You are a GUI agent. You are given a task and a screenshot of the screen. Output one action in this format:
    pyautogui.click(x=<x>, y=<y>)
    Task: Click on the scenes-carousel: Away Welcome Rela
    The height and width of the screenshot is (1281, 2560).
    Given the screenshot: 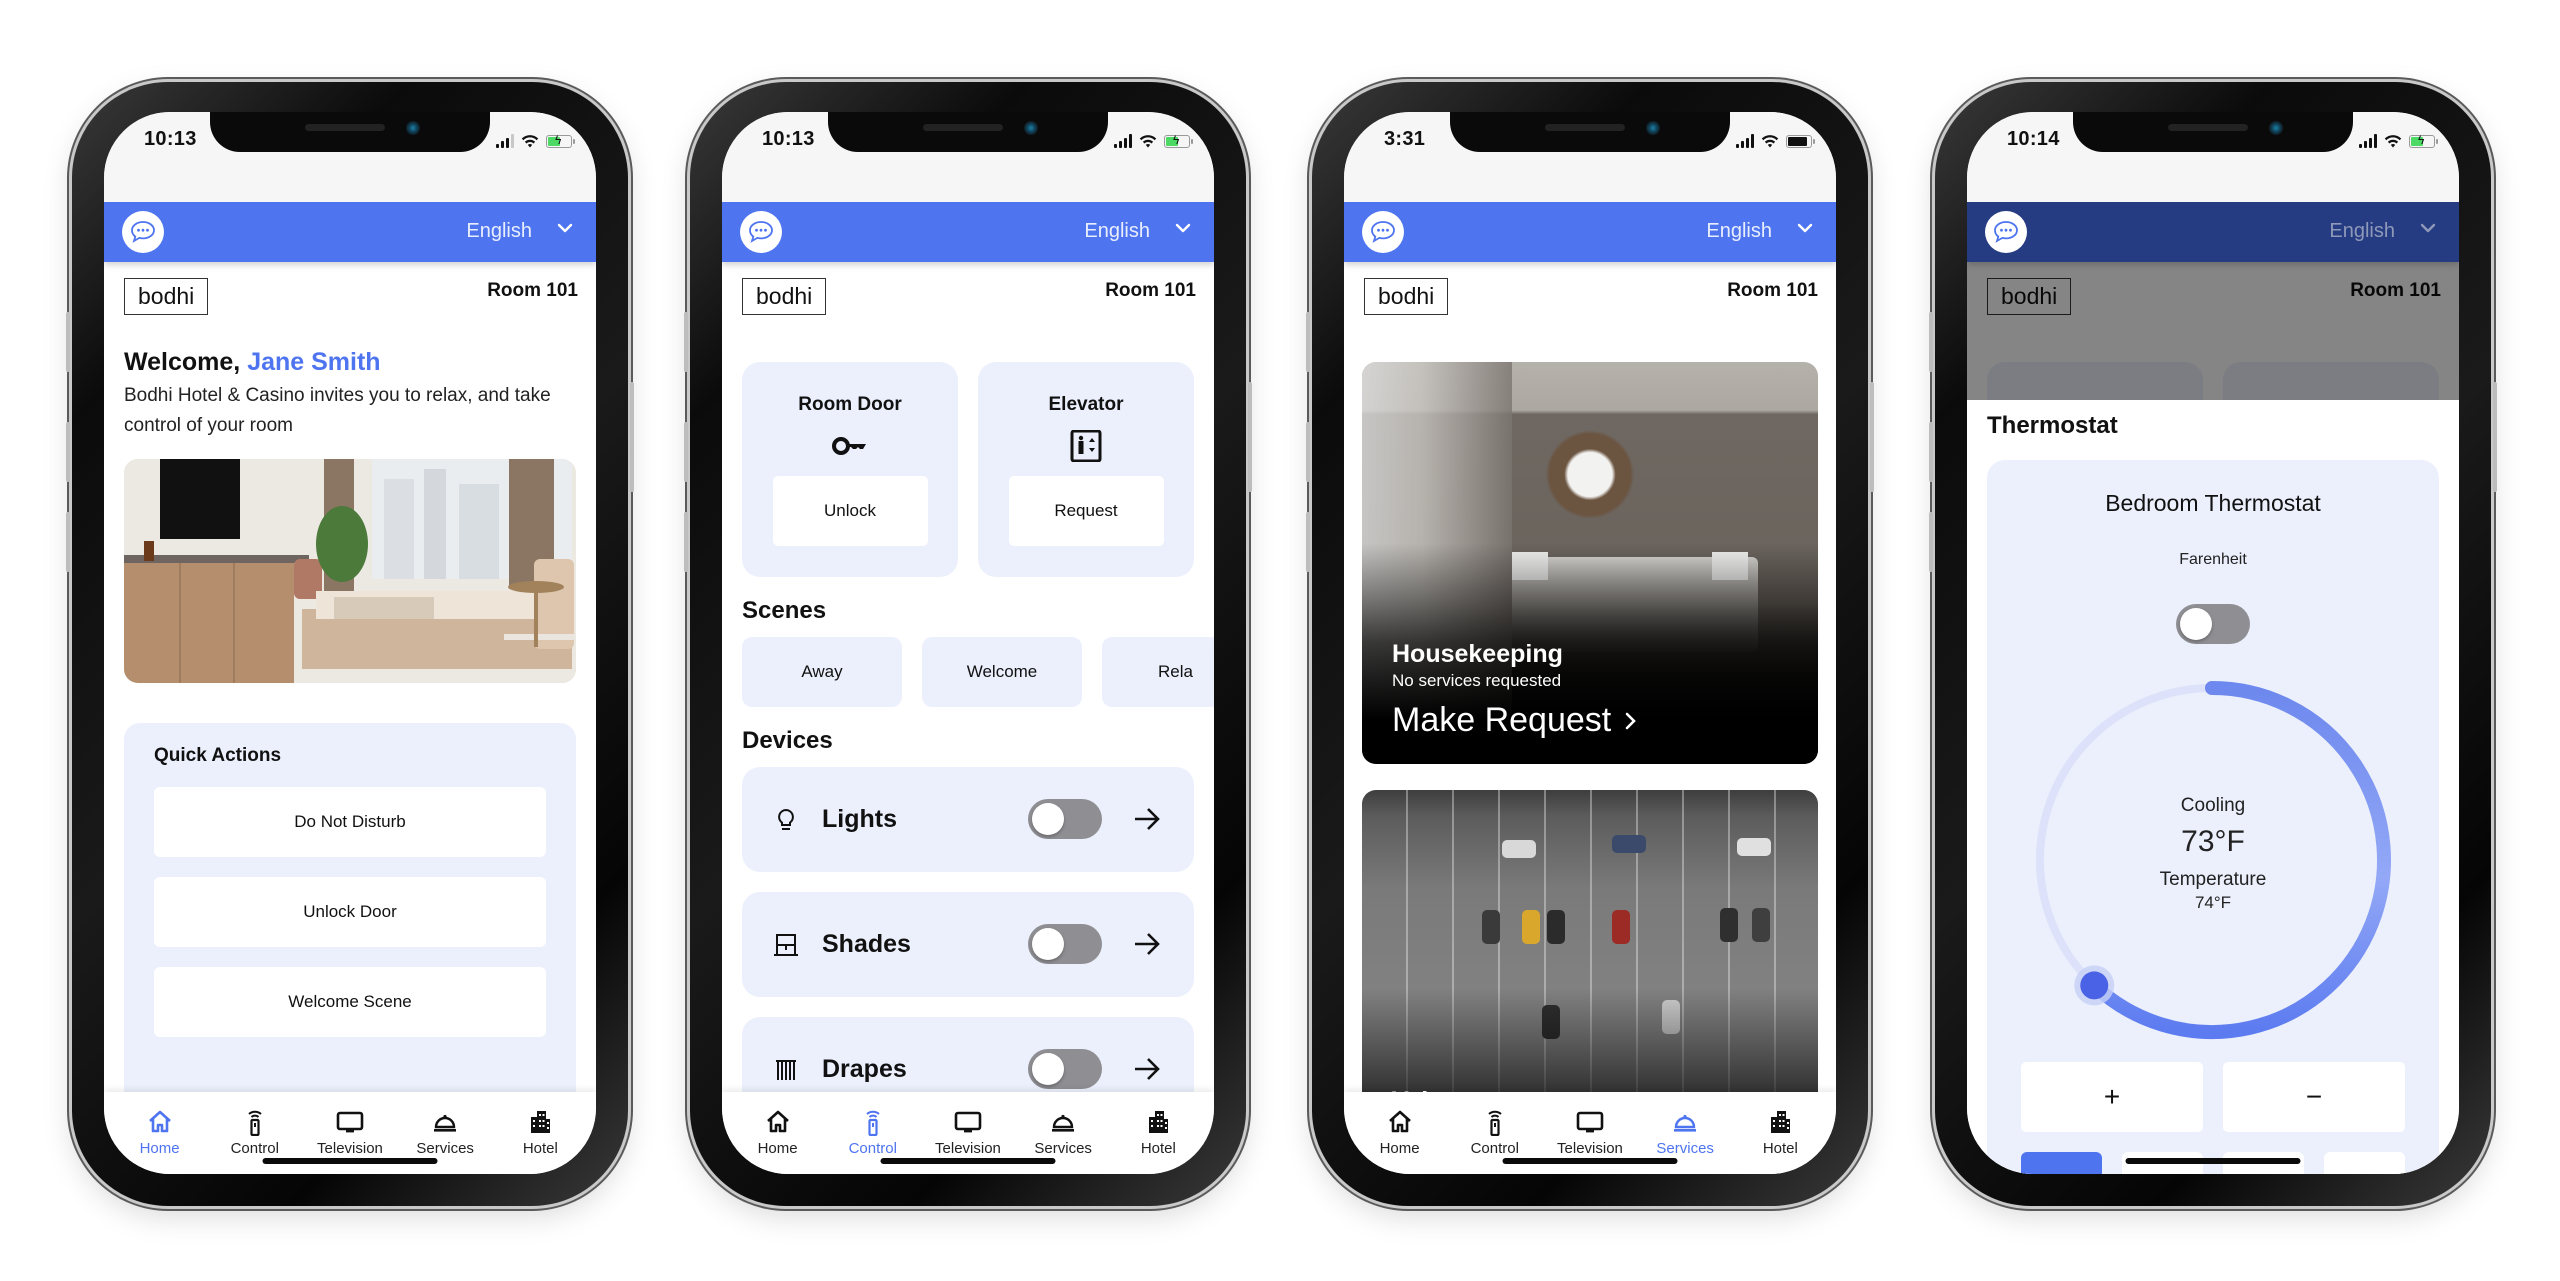 What is the action you would take?
    pyautogui.click(x=968, y=666)
    